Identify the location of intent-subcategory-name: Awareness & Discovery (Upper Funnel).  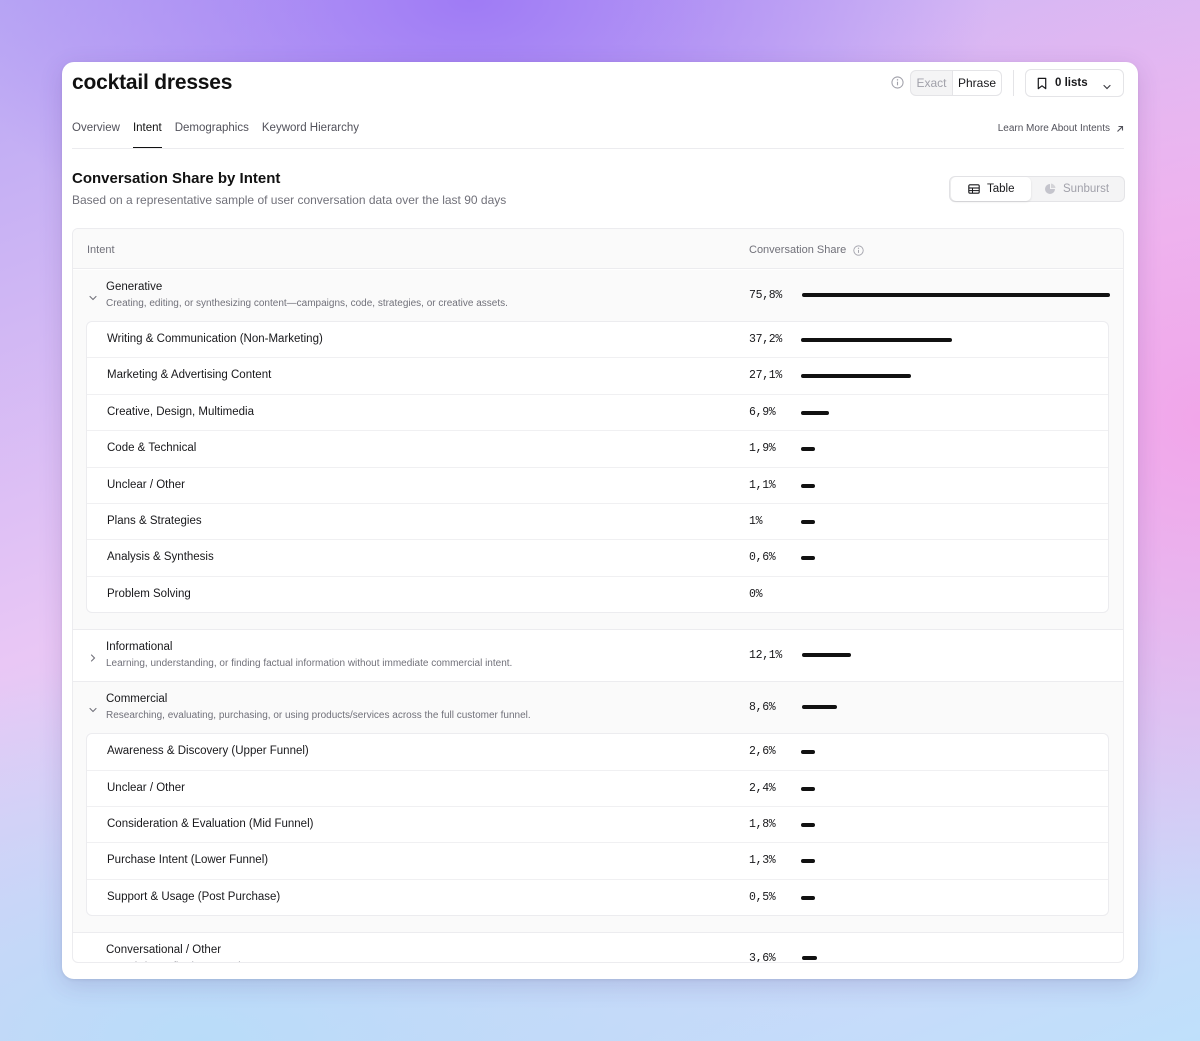
(208, 751).